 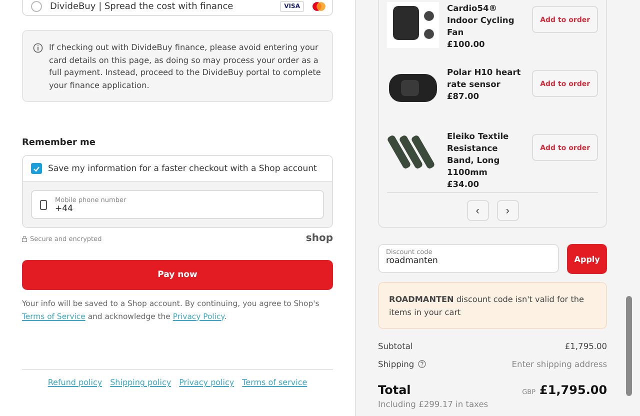 What do you see at coordinates (185, 66) in the screenshot?
I see `notice-text: If checking out with DivideBuy finance, please avoid entering your card details on this page, as doing so may process your order as a full payment. Instead, proceed to the DivideBuy portal to complete your finance application.` at bounding box center [185, 66].